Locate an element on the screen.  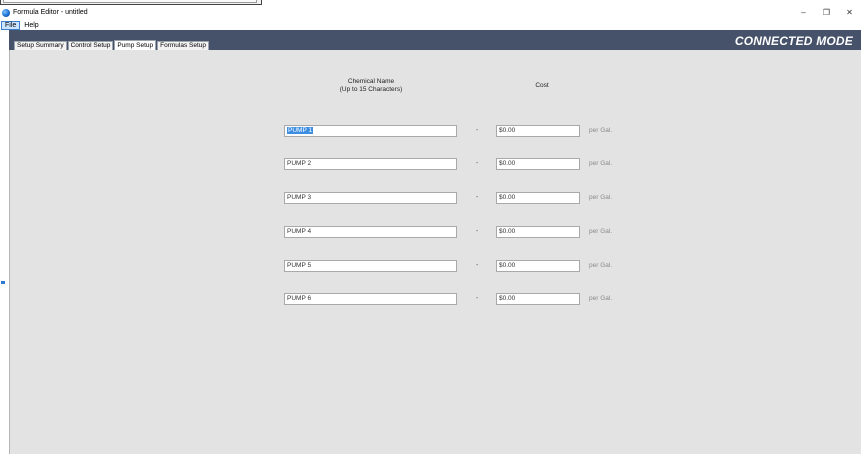
pump-row: PUMP 2 - $0.00 per Gal. is located at coordinates (430, 164).